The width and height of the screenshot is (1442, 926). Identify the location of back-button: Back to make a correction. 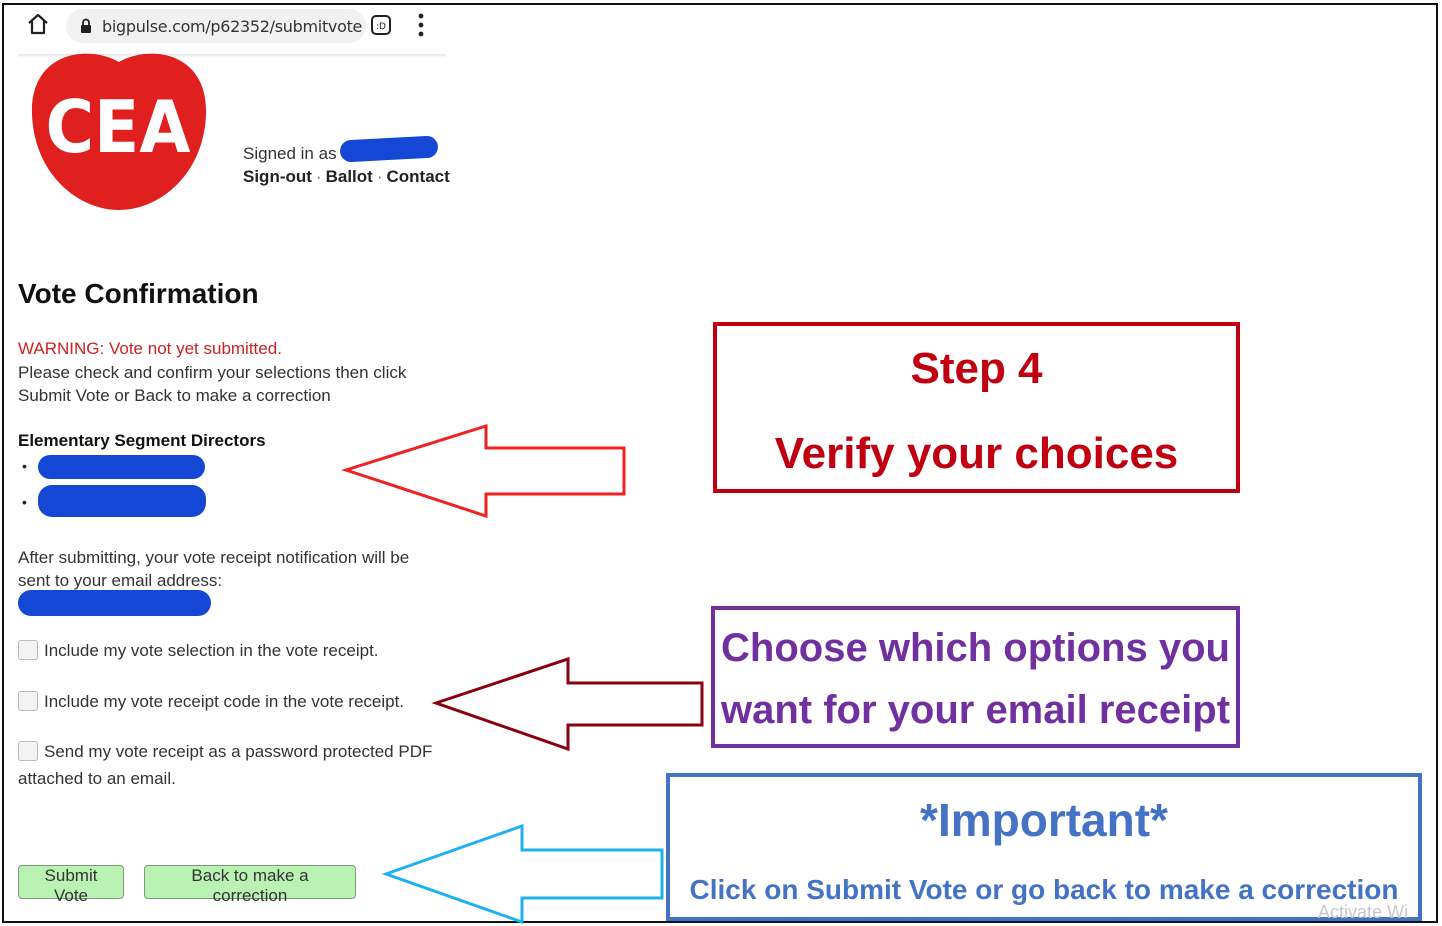
(250, 885).